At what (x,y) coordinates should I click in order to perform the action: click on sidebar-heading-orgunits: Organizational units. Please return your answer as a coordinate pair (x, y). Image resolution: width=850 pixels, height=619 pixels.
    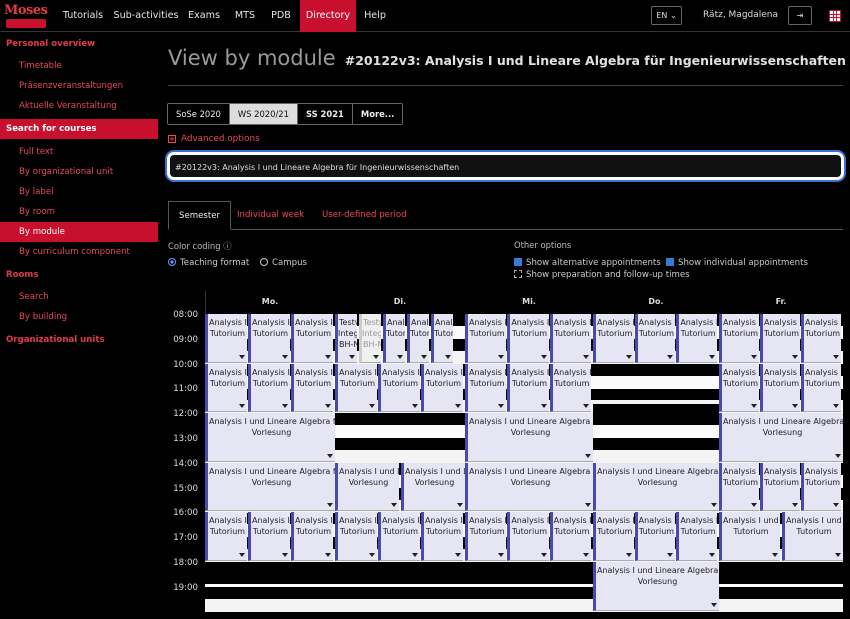
    Looking at the image, I should click on (79, 340).